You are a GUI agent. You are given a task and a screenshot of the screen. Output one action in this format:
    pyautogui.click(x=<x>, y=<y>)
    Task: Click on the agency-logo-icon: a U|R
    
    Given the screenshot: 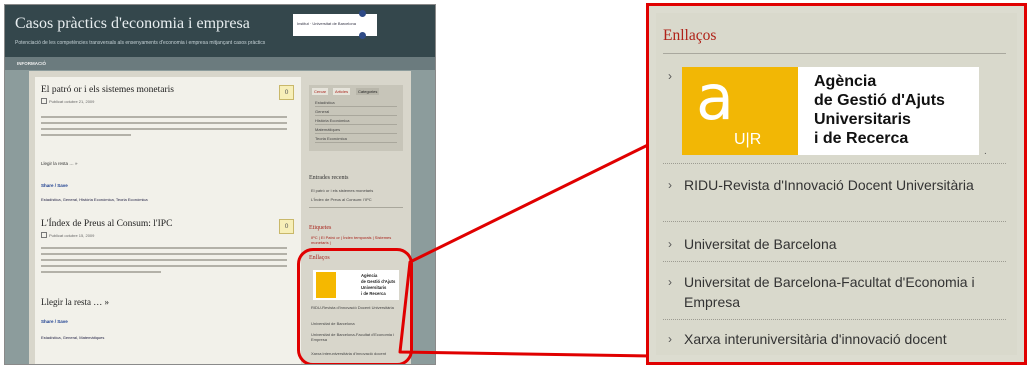 What is the action you would take?
    pyautogui.click(x=740, y=108)
    